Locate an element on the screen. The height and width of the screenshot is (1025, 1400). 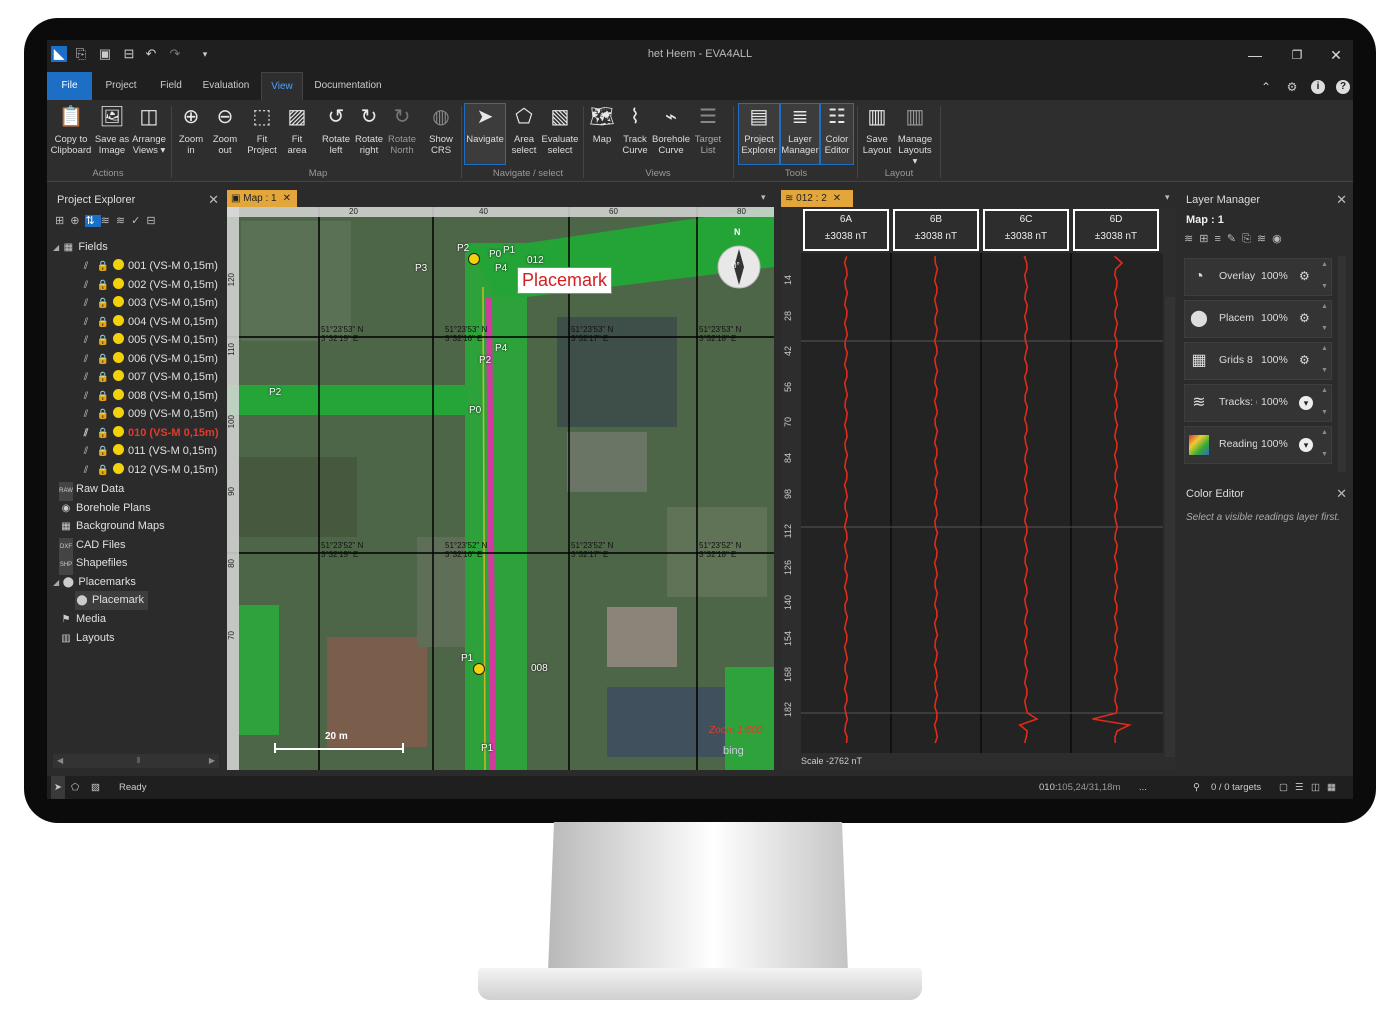
fit-area-button: ▨ Fit area is located at coordinates (297, 134).